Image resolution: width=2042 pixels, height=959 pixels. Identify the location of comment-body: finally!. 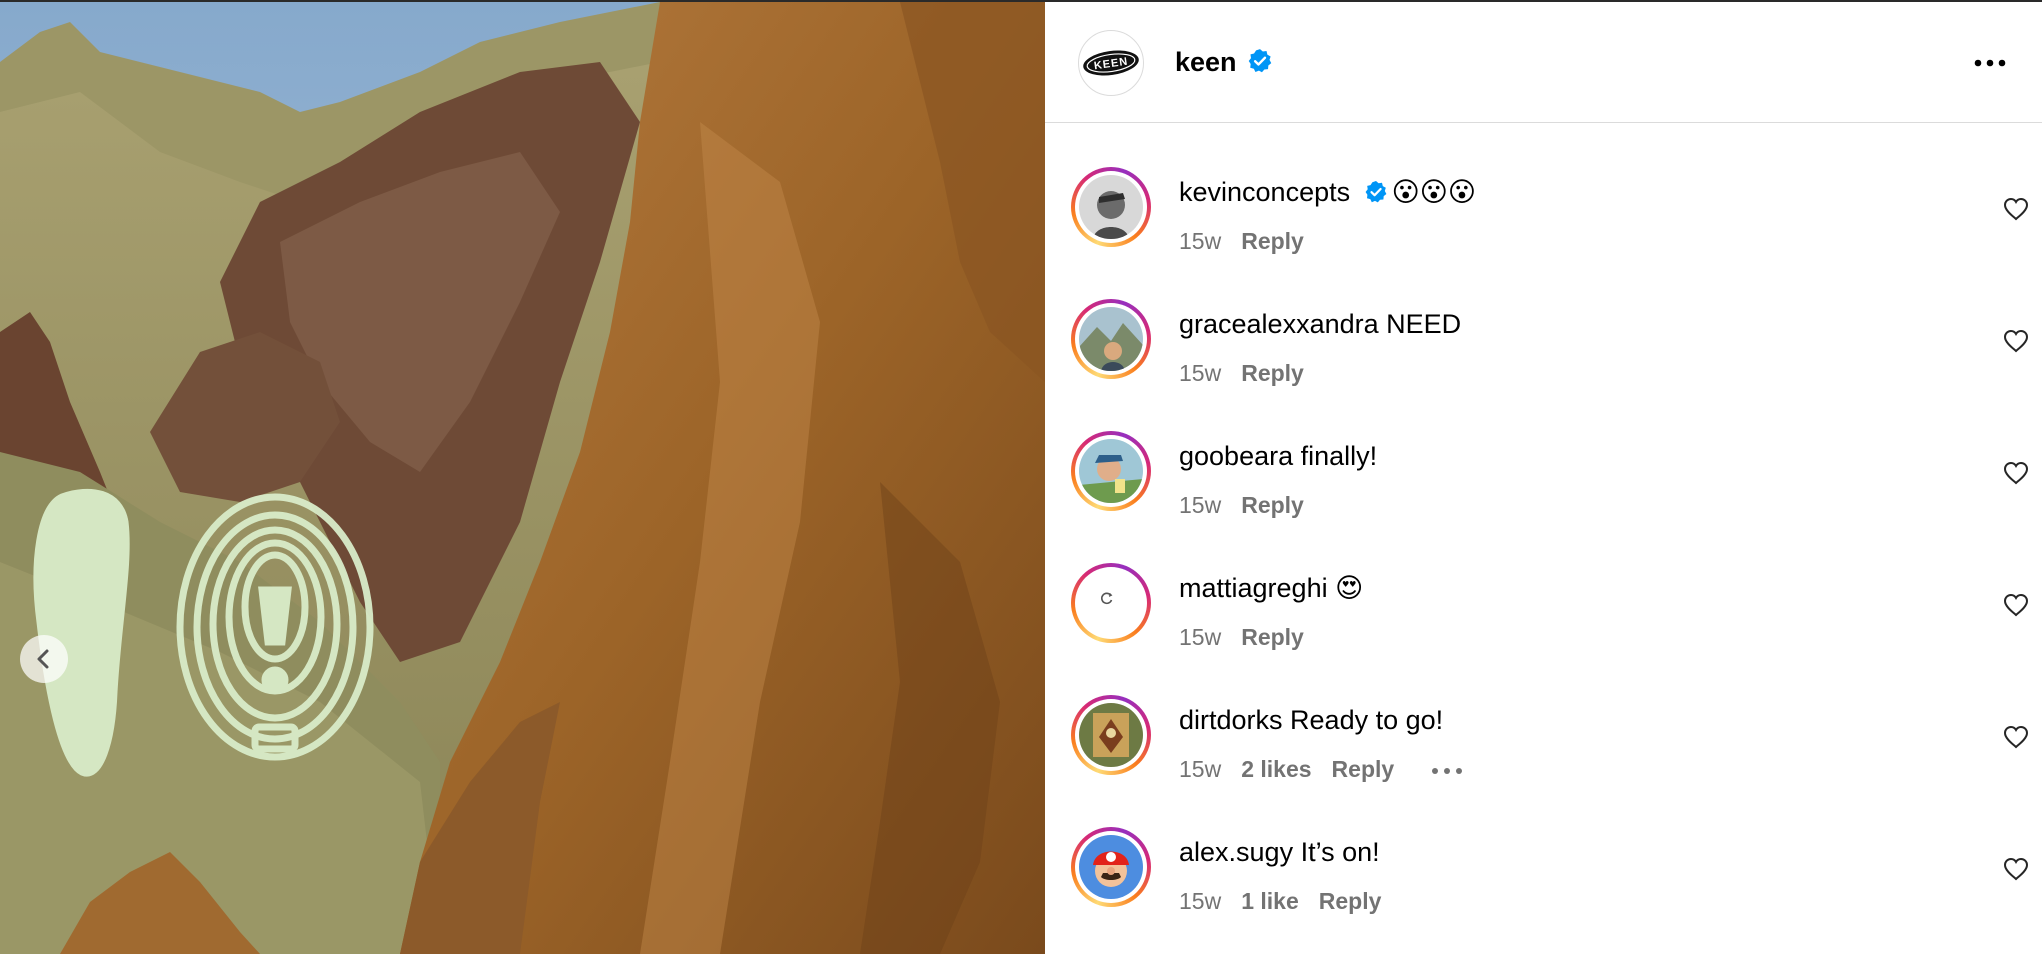
(1339, 456).